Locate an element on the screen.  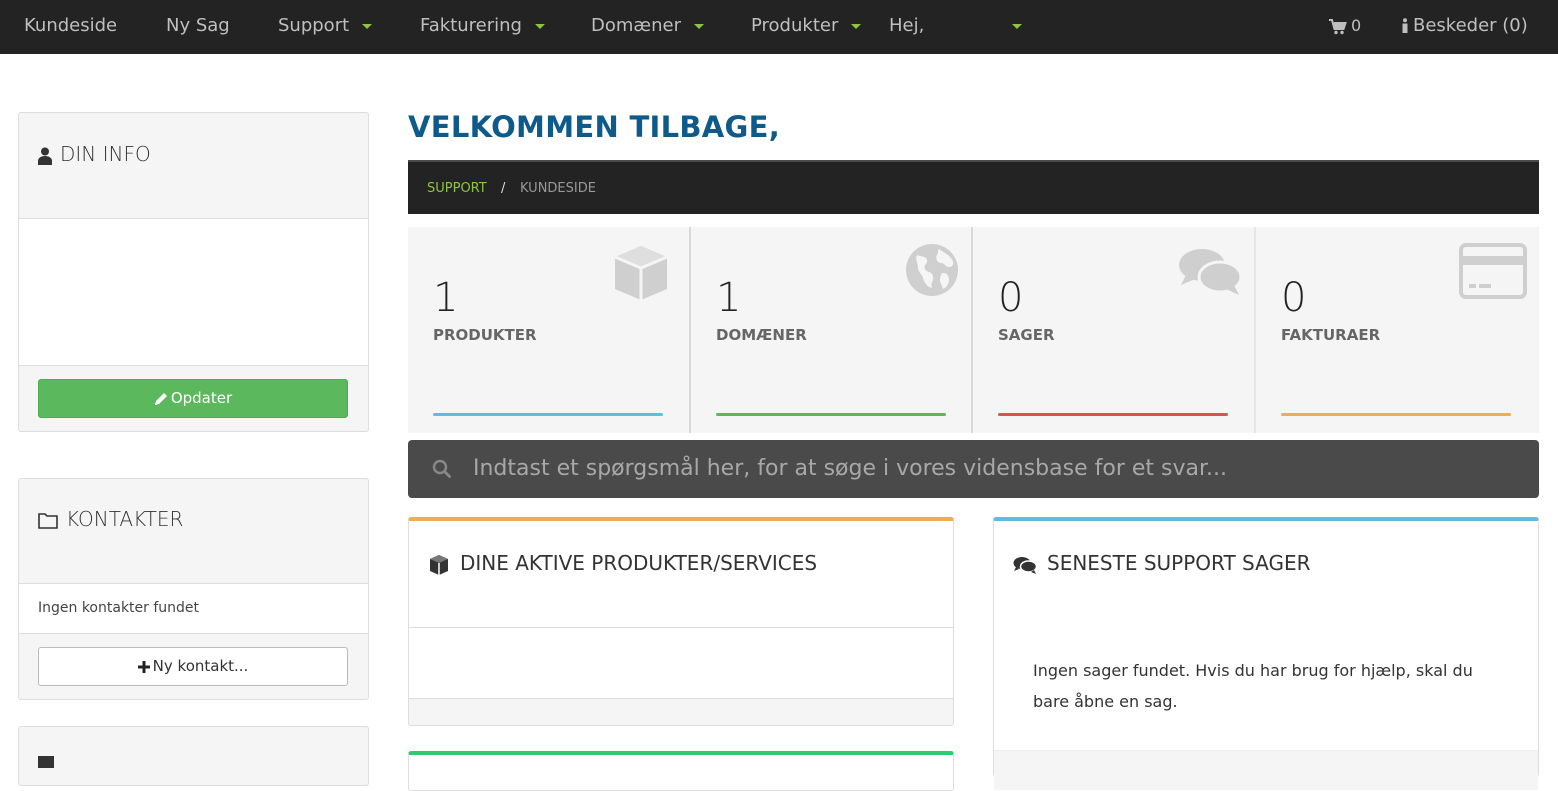
active-products-card-header: DINE AKTIVE PRODUKTER/SERVICES is located at coordinates (622, 563).